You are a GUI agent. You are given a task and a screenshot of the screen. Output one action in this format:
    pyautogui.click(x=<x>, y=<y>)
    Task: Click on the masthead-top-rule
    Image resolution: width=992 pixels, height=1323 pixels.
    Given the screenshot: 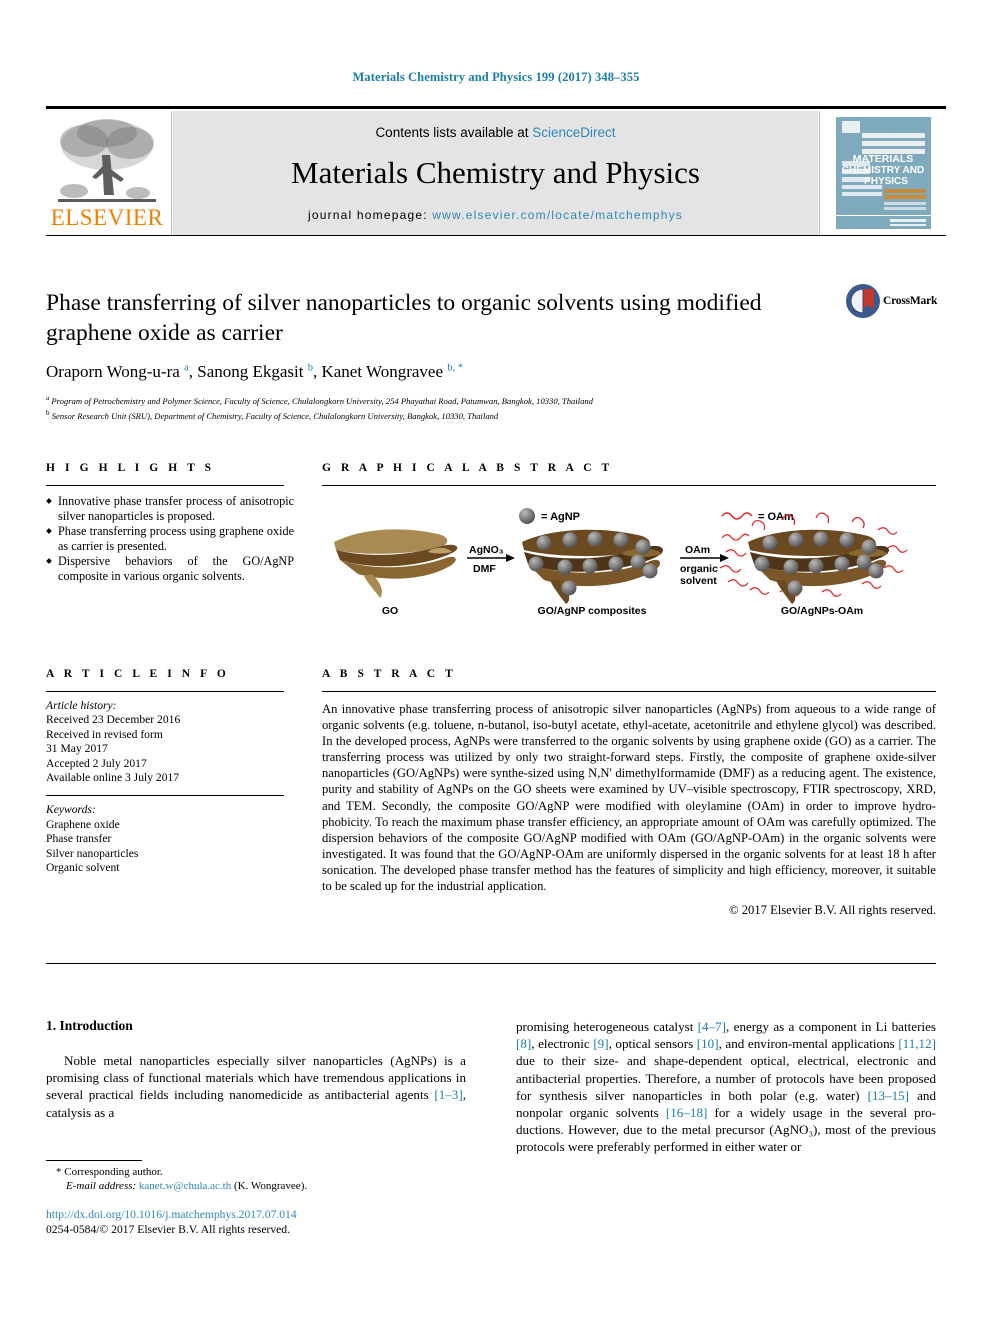 What is the action you would take?
    pyautogui.click(x=496, y=107)
    